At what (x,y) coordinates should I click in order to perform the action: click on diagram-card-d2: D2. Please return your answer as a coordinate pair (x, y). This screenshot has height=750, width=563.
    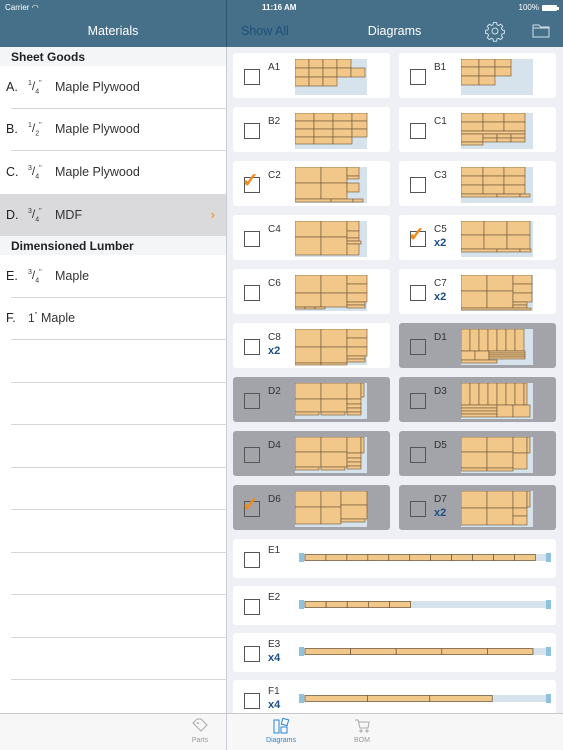
    Looking at the image, I should click on (311, 399).